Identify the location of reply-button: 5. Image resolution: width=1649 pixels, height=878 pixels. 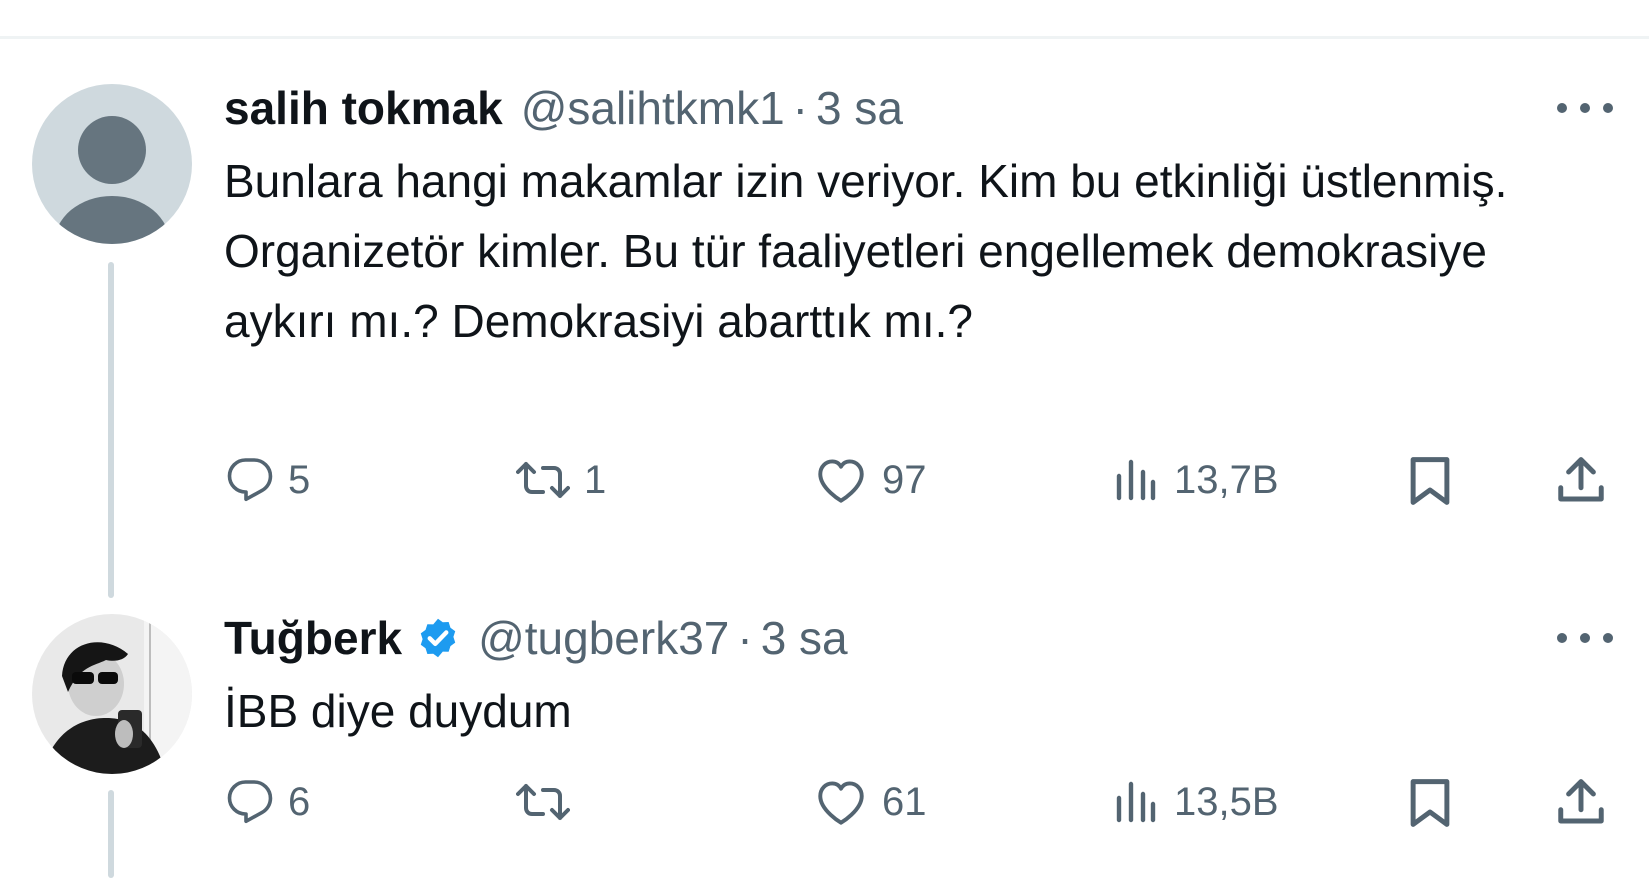
(268, 480).